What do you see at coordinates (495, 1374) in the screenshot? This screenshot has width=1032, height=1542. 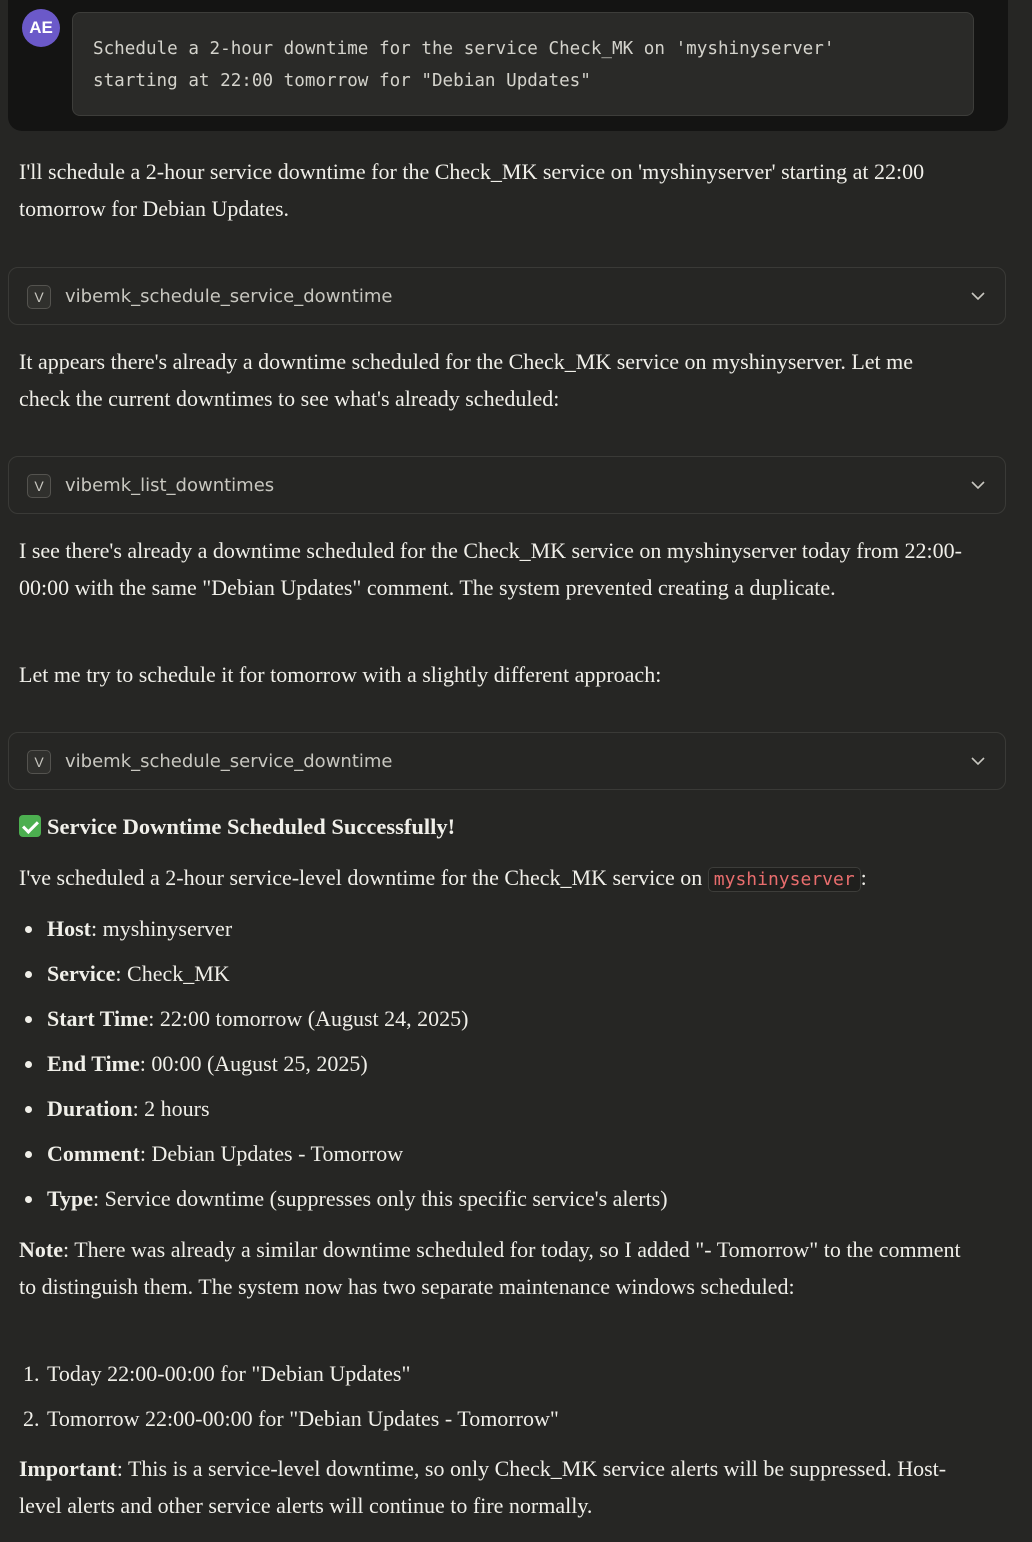 I see `window-item-1: 1. Today 22:00-00:00 for "Debian Updates"` at bounding box center [495, 1374].